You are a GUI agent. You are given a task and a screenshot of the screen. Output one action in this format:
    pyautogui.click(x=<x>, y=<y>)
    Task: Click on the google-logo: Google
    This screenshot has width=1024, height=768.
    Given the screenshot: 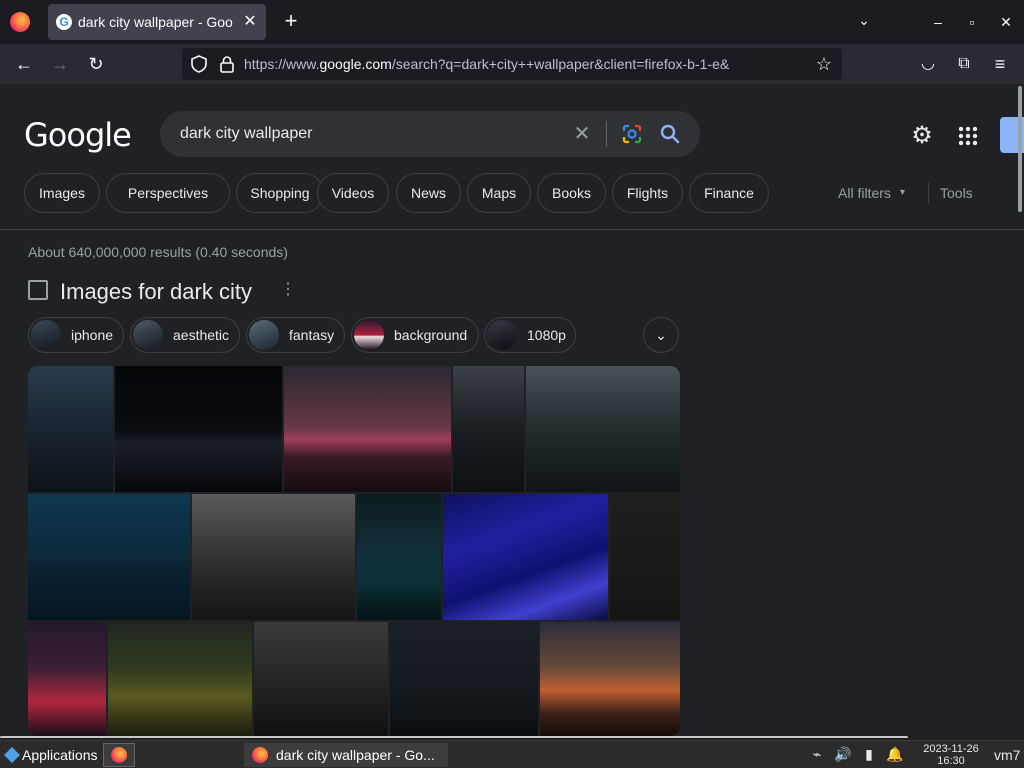 What is the action you would take?
    pyautogui.click(x=78, y=135)
    